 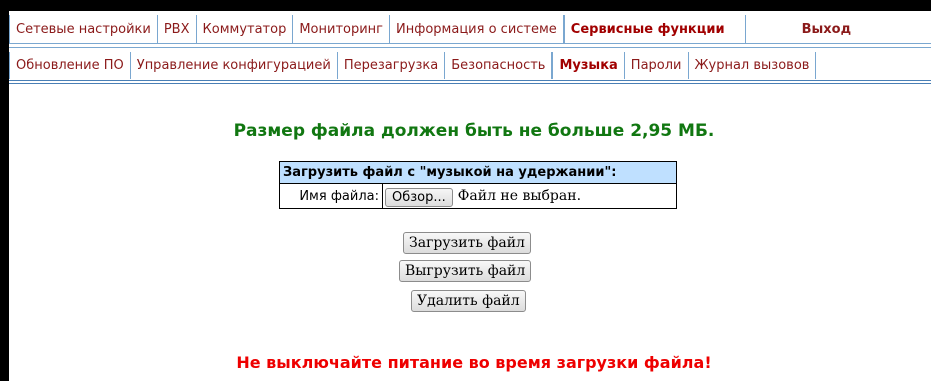 I want to click on upload-file-button: Загрузить файл, so click(x=467, y=243).